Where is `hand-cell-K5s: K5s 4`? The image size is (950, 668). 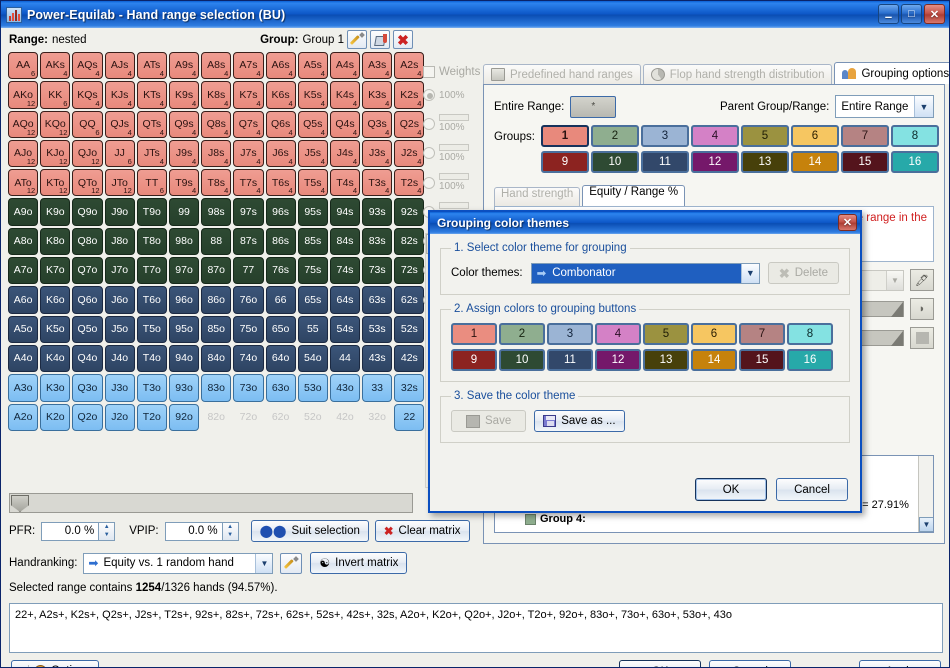
hand-cell-K5s: K5s 4 is located at coordinates (312, 95).